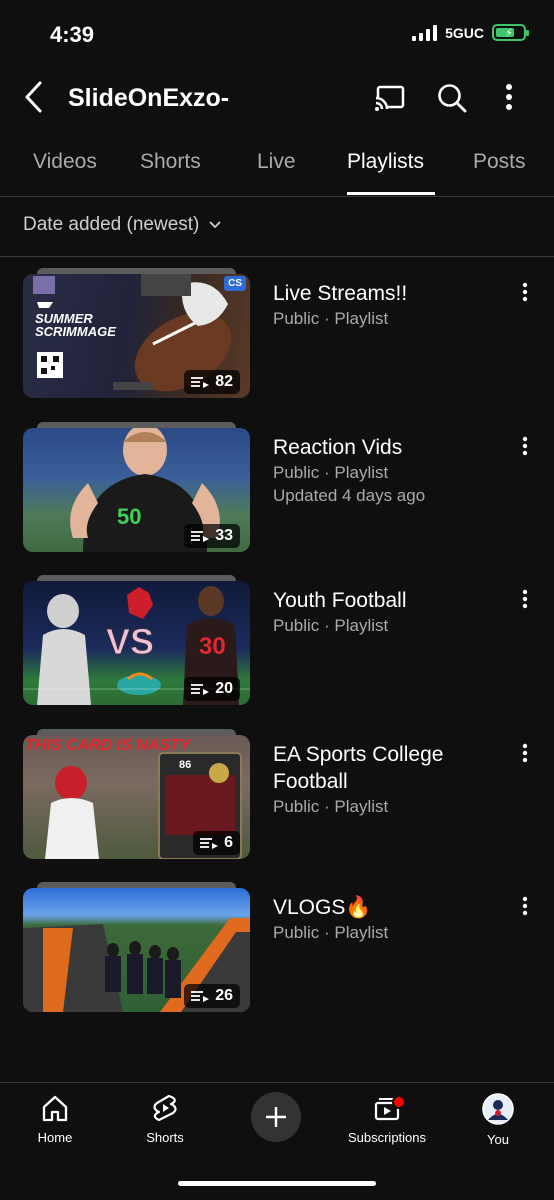 The height and width of the screenshot is (1200, 554). I want to click on video-count: 6, so click(228, 842).